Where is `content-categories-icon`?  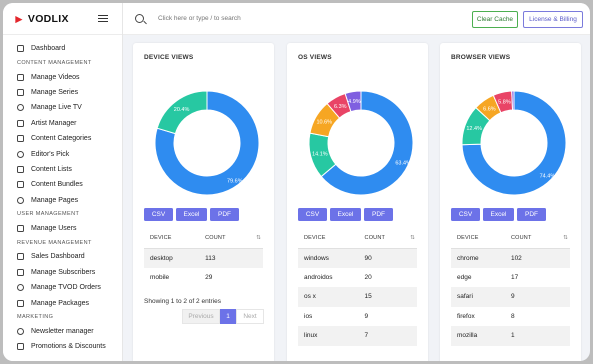 content-categories-icon is located at coordinates (20, 139).